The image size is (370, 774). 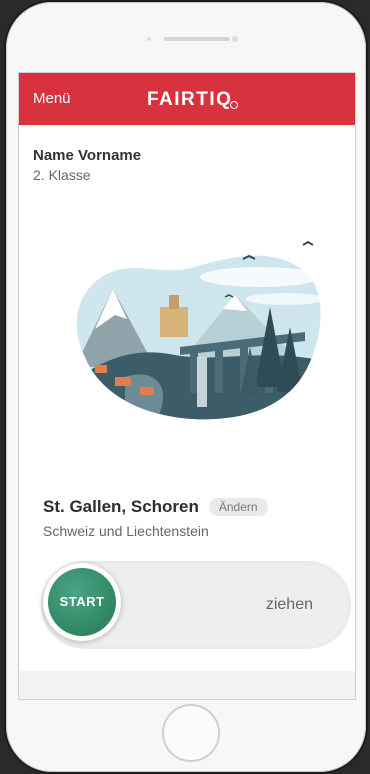 I want to click on slide-hint: ziehen, so click(x=289, y=604).